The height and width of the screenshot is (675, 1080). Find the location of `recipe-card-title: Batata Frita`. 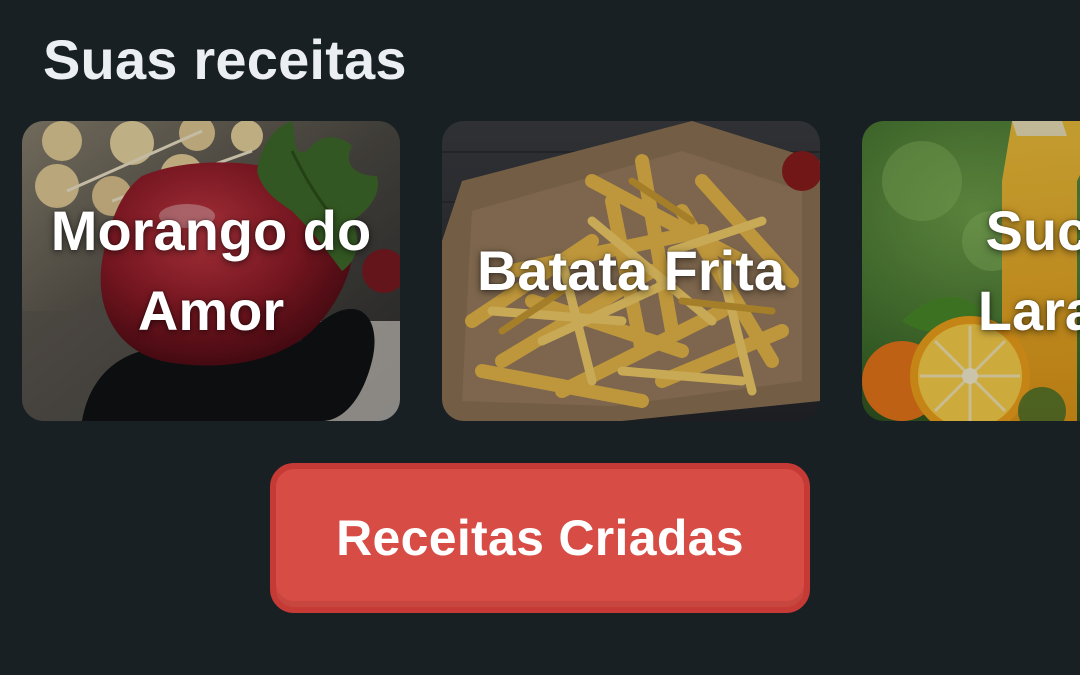

recipe-card-title: Batata Frita is located at coordinates (631, 270).